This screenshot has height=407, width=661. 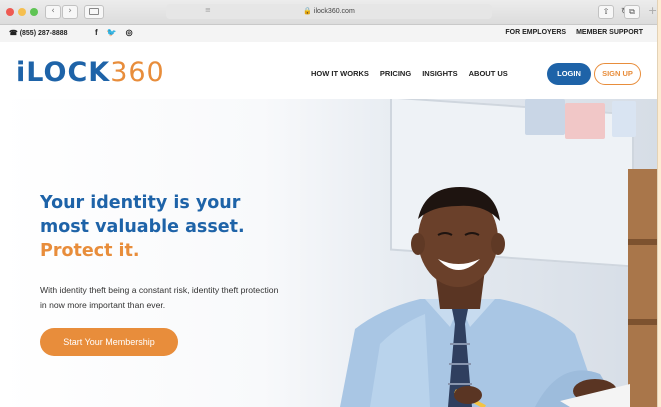 I want to click on logo-text-secondary: 360, so click(x=137, y=72).